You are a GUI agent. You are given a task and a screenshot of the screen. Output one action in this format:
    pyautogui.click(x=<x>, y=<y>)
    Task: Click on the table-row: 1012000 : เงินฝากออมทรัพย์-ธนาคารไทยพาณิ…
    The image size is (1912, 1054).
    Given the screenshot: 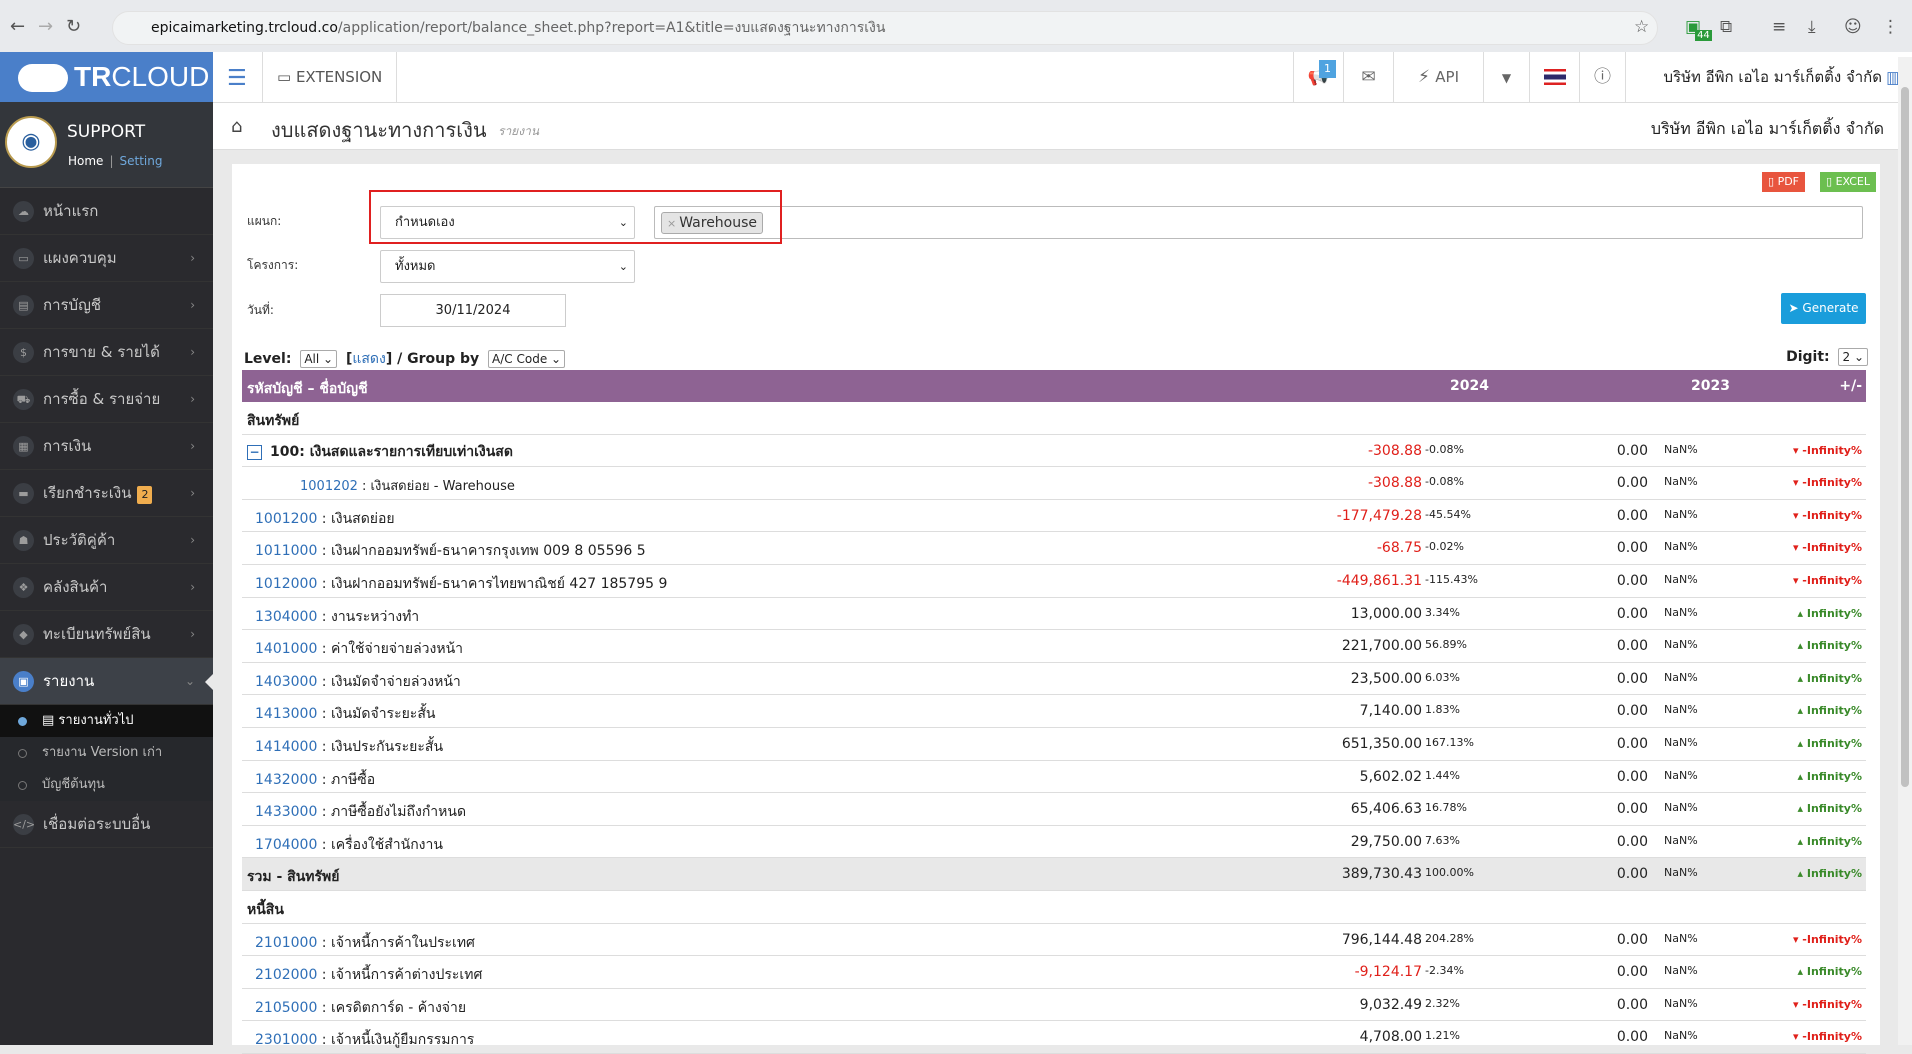 What is the action you would take?
    pyautogui.click(x=1054, y=581)
    